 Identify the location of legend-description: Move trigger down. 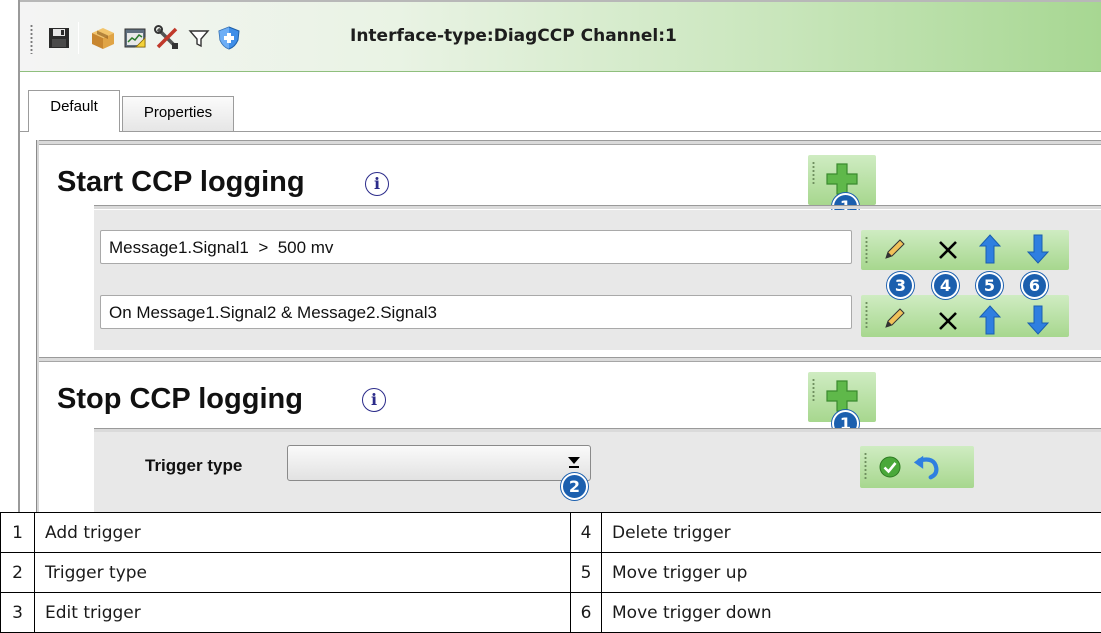
(851, 612).